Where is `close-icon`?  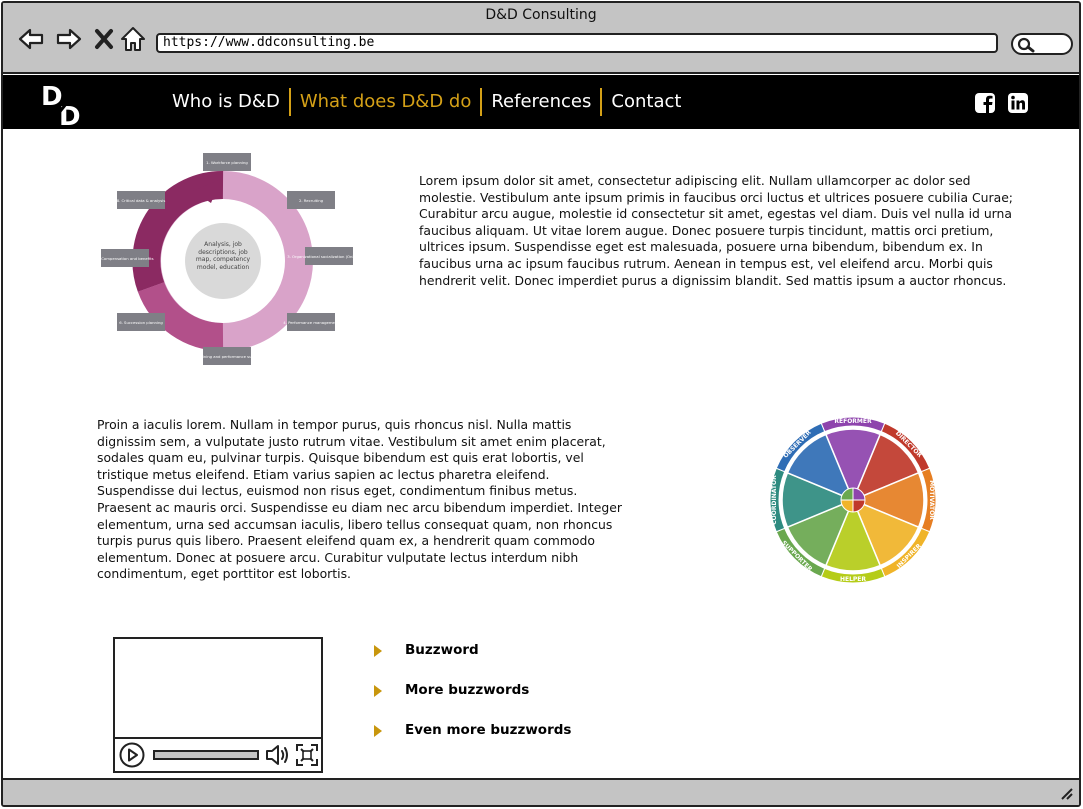 close-icon is located at coordinates (104, 39).